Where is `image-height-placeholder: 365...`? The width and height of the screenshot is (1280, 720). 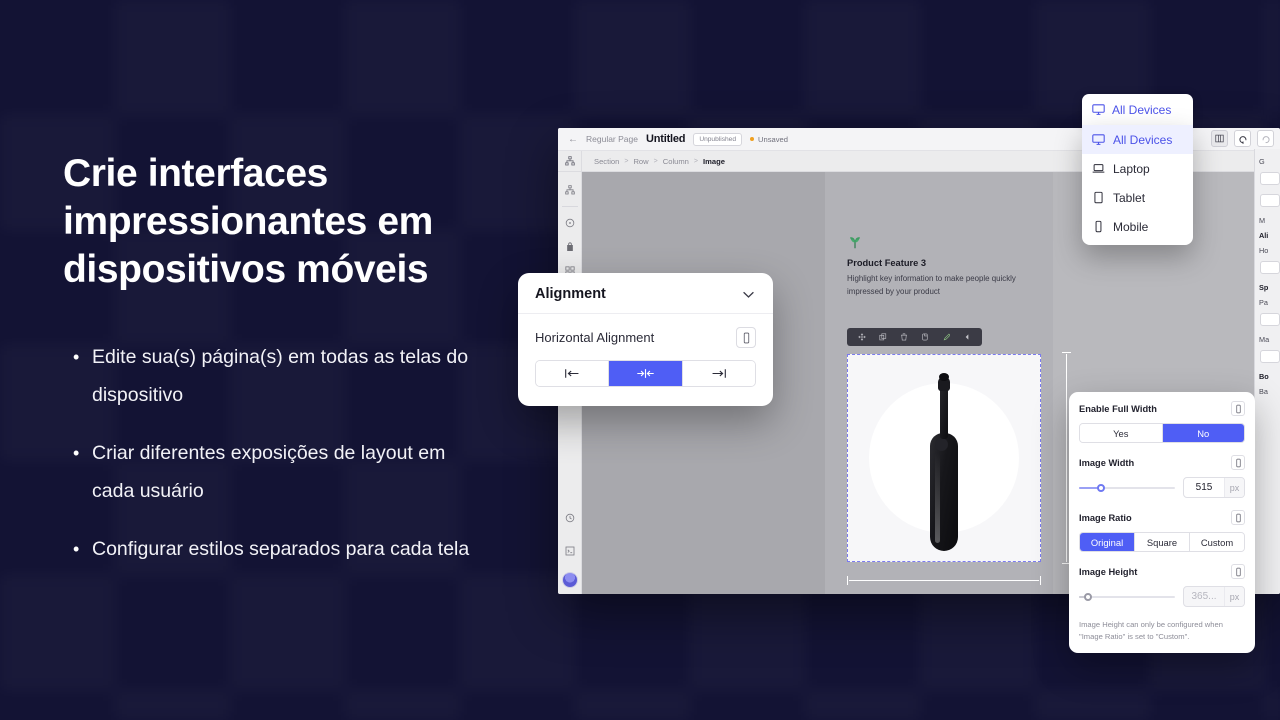 image-height-placeholder: 365... is located at coordinates (1204, 596).